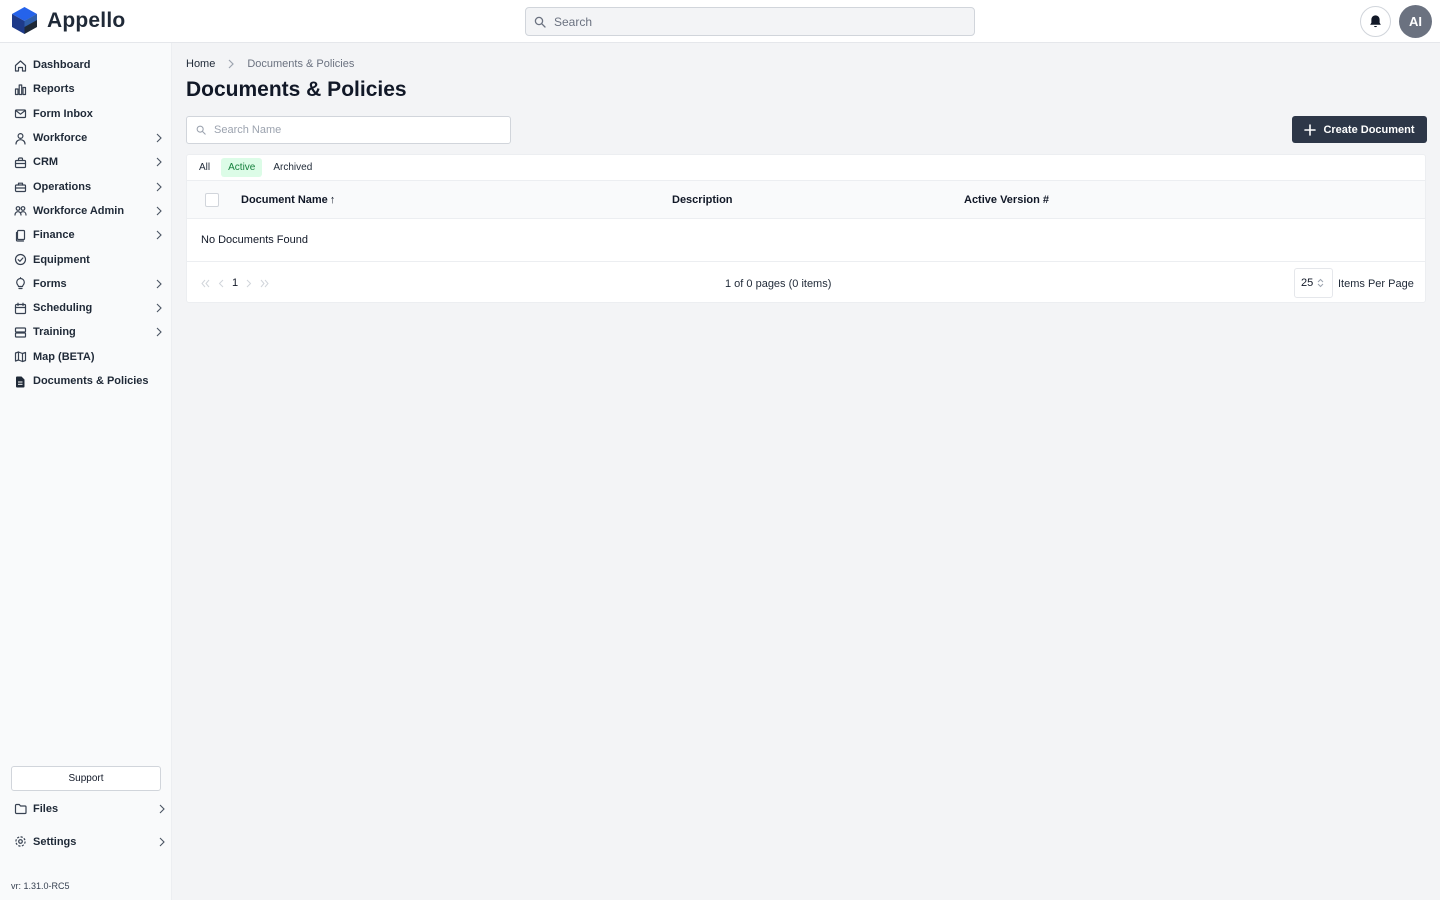  Describe the element at coordinates (212, 200) in the screenshot. I see `select-all-checkbox` at that location.